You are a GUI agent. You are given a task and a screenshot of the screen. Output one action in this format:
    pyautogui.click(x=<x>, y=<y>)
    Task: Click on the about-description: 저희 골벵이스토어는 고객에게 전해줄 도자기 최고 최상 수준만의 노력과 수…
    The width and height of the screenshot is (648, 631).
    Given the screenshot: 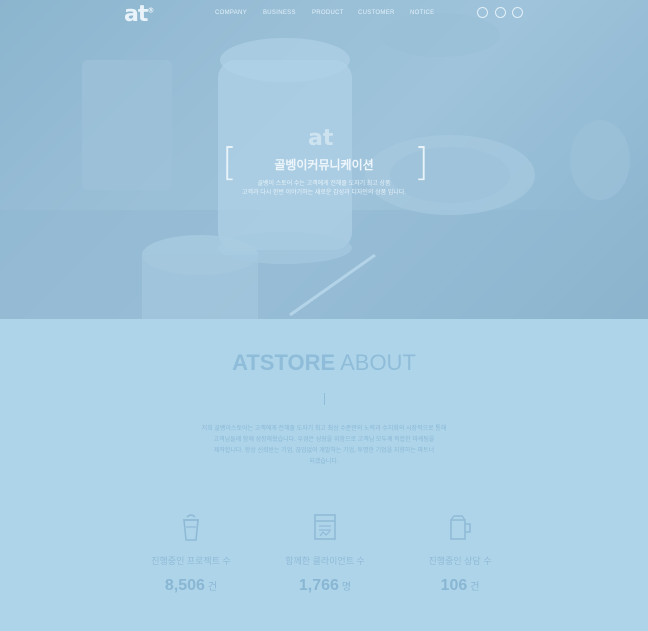 What is the action you would take?
    pyautogui.click(x=324, y=446)
    